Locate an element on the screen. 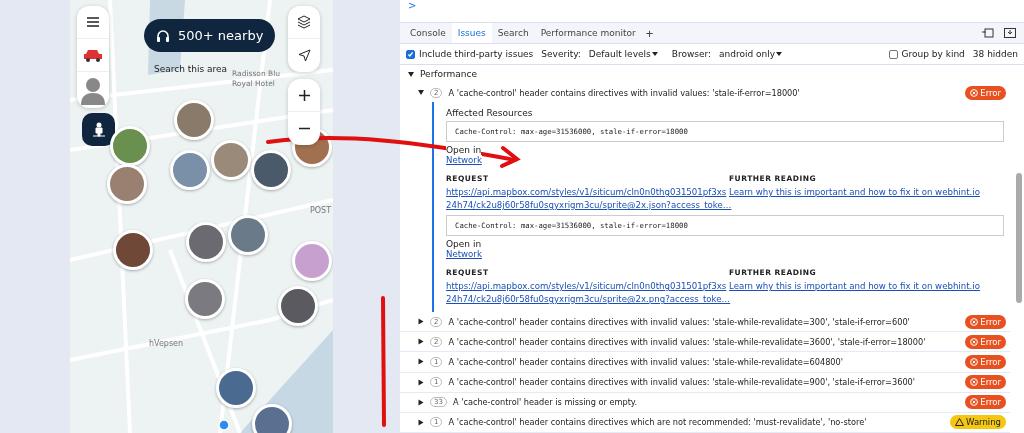  issue-title: A 'cache-control' header contains directives with invalid values: 'stale-while-revalidate=3600', 'stale-if-error=18000' is located at coordinates (704, 341).